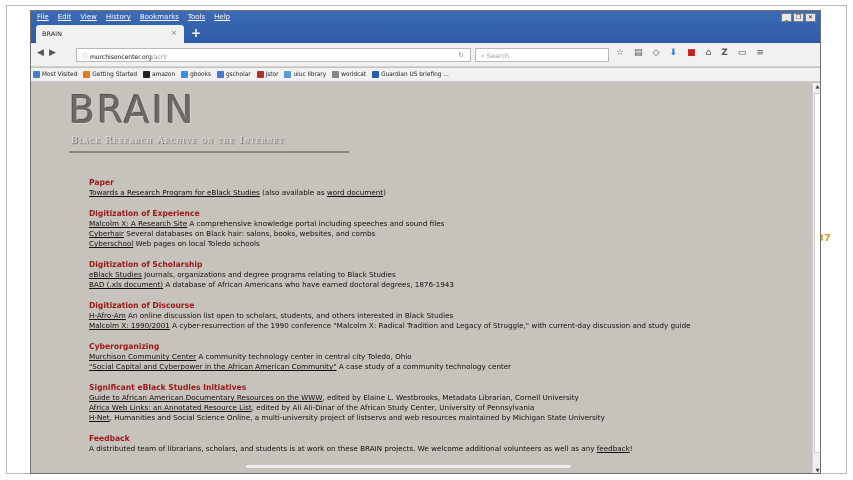  I want to click on toolbar-icons: ☆ ▤ ◇ ⬇ ■ ⌂ Z ▭ ≡, so click(690, 53).